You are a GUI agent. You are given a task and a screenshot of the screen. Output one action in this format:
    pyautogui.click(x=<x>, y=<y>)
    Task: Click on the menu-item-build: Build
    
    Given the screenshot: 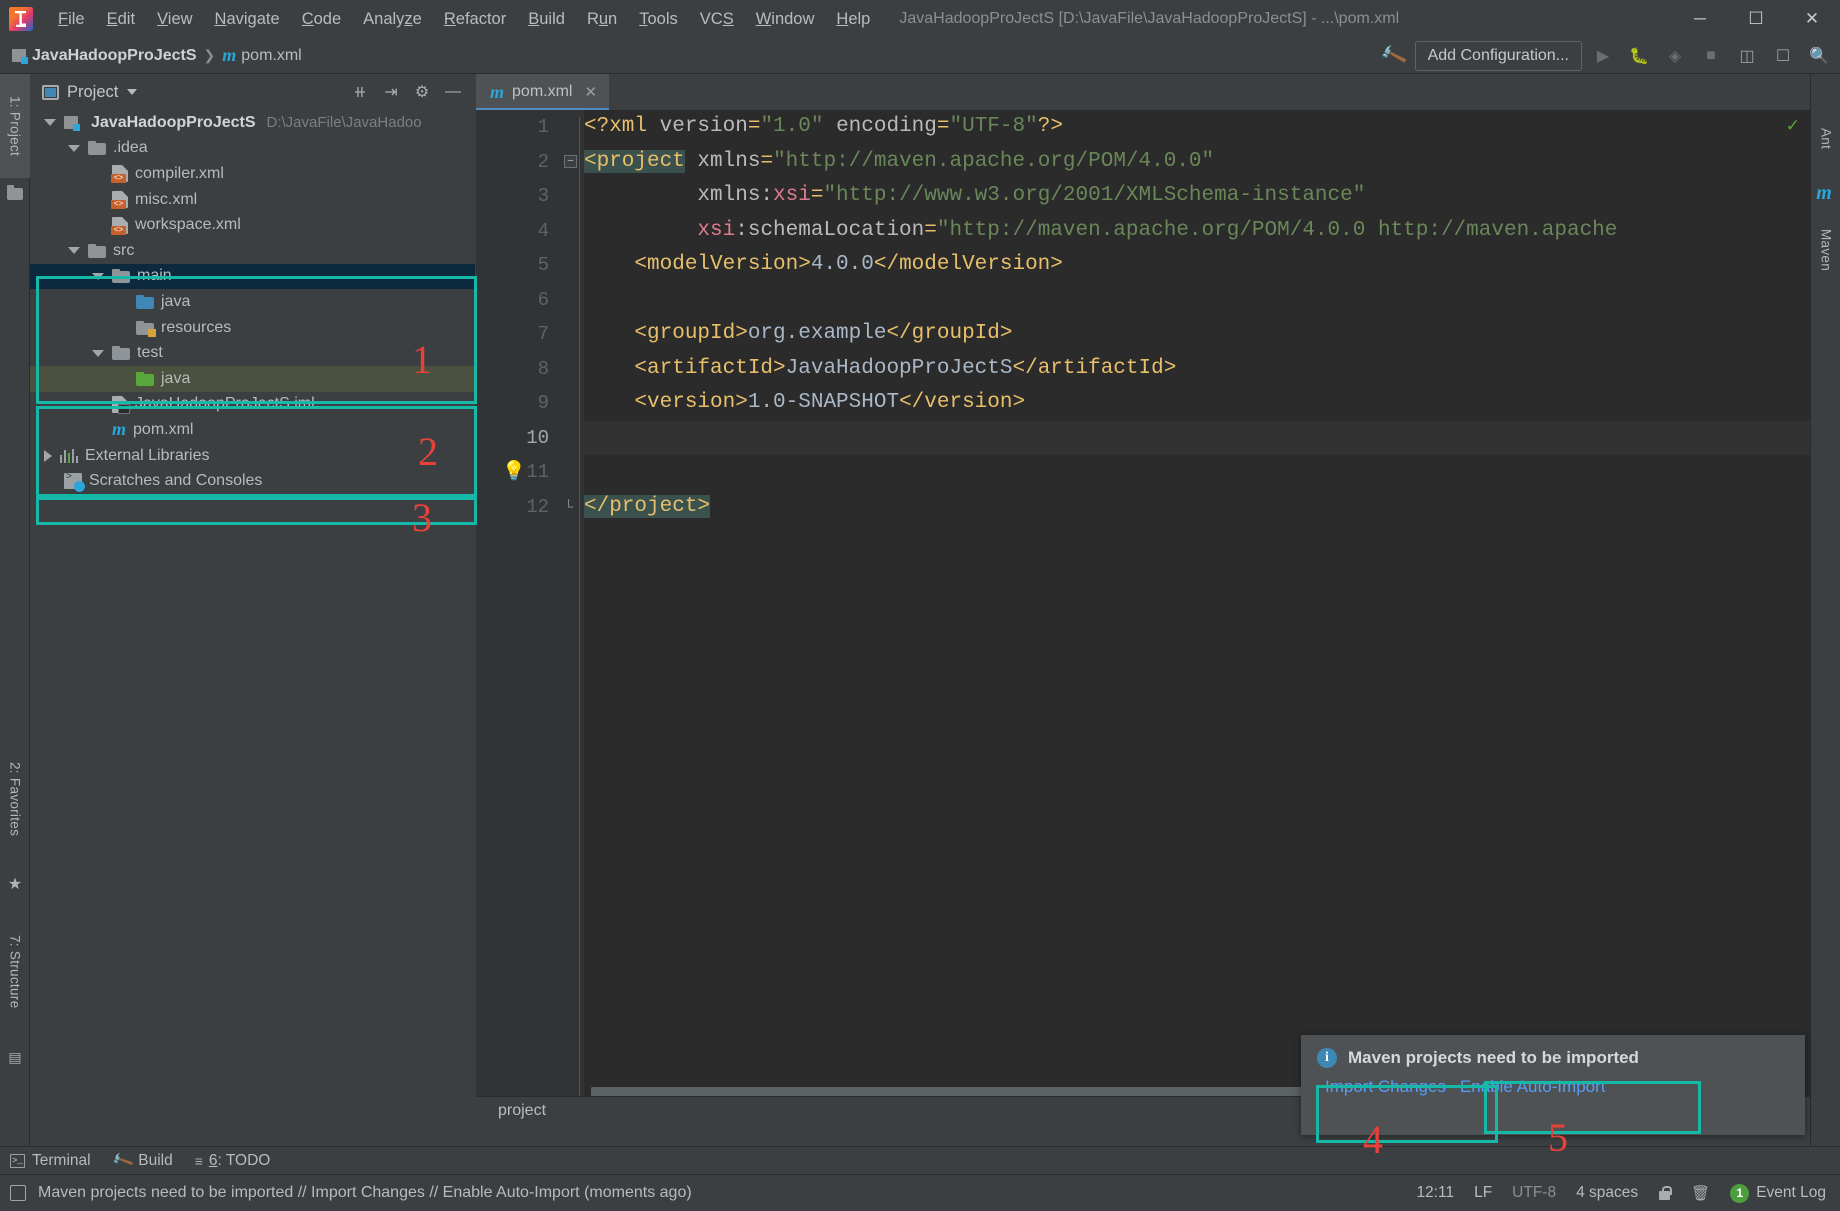 What is the action you would take?
    pyautogui.click(x=546, y=19)
    